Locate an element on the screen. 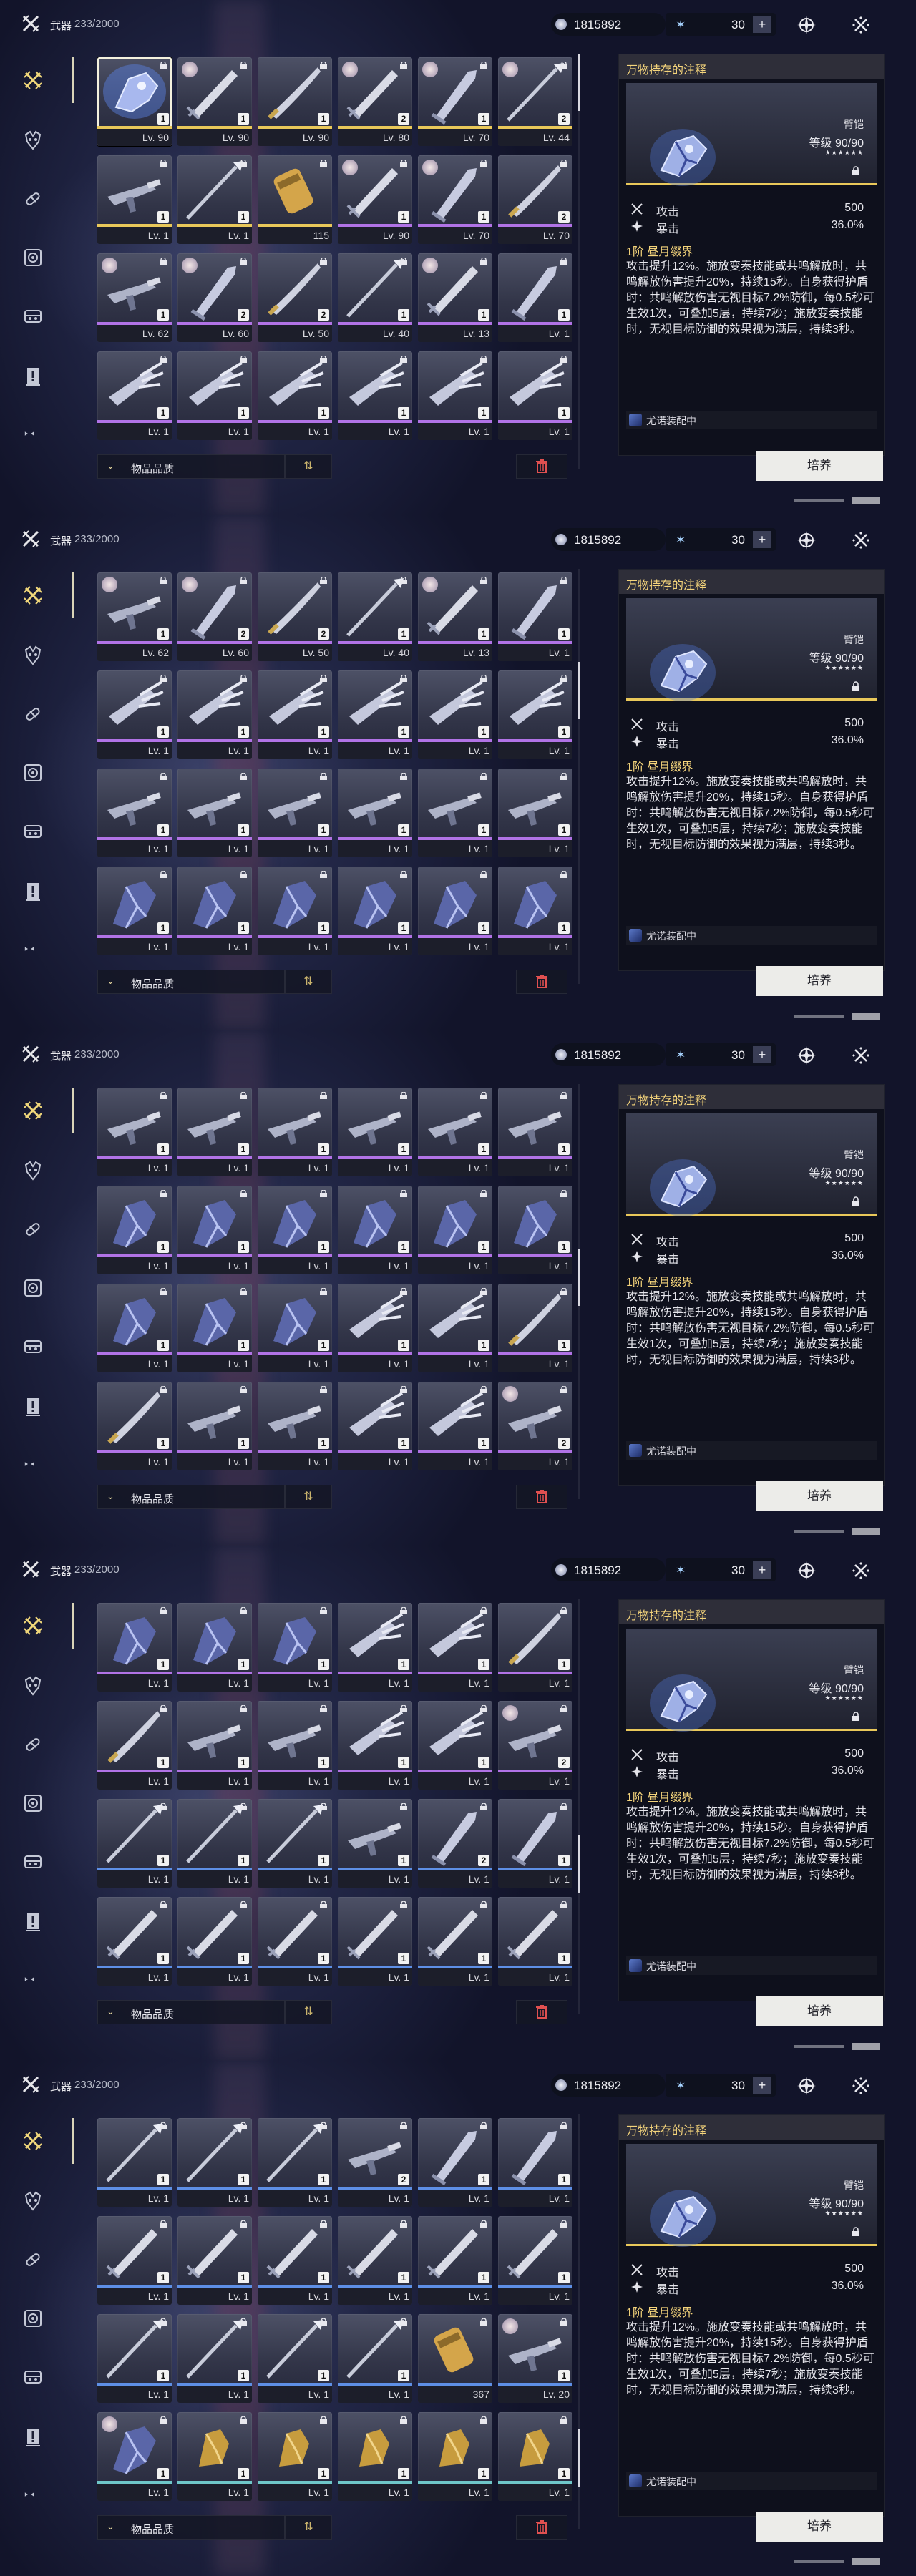  compass-button is located at coordinates (806, 1055).